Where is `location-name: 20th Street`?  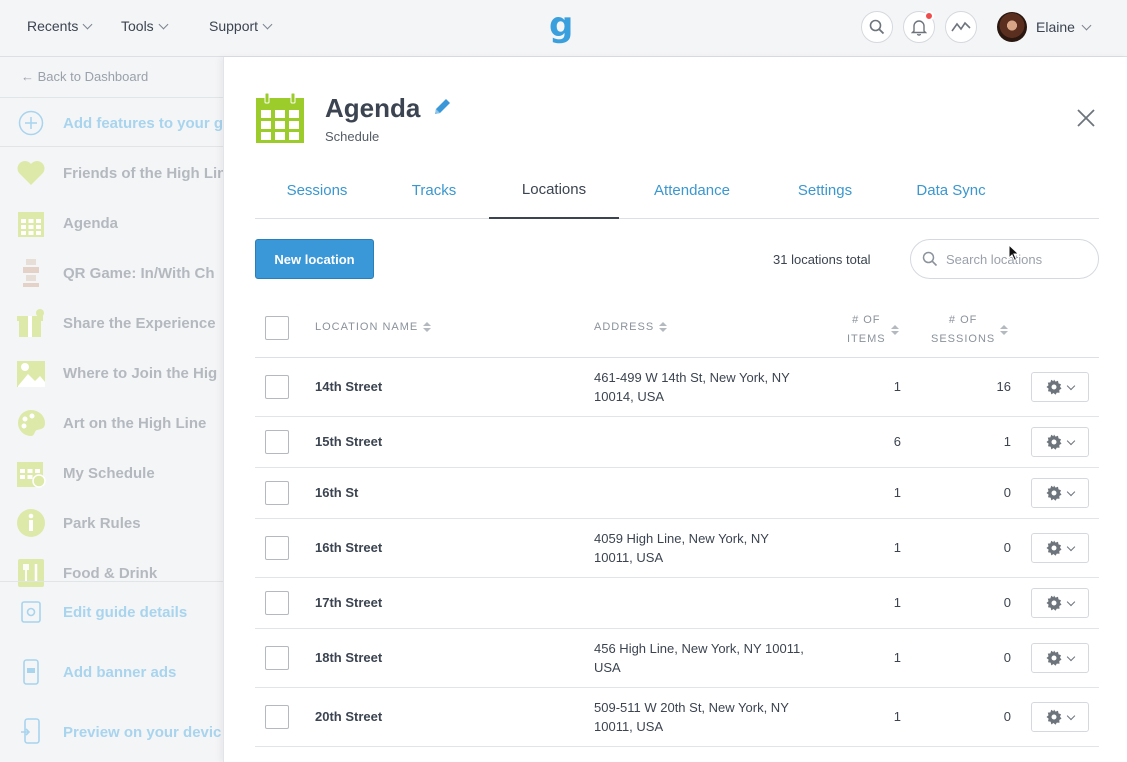
location-name: 20th Street is located at coordinates (349, 716).